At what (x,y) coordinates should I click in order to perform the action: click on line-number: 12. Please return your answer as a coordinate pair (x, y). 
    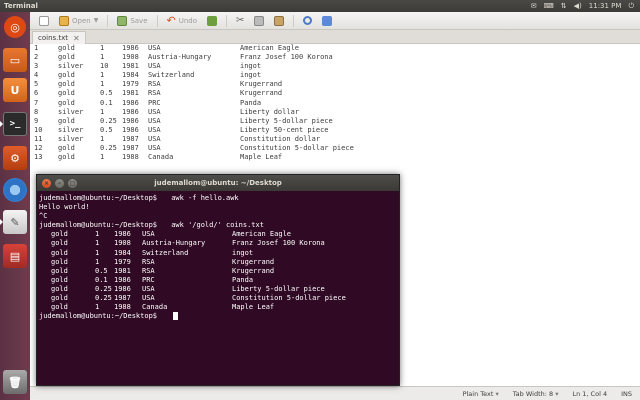
    Looking at the image, I should click on (38, 148).